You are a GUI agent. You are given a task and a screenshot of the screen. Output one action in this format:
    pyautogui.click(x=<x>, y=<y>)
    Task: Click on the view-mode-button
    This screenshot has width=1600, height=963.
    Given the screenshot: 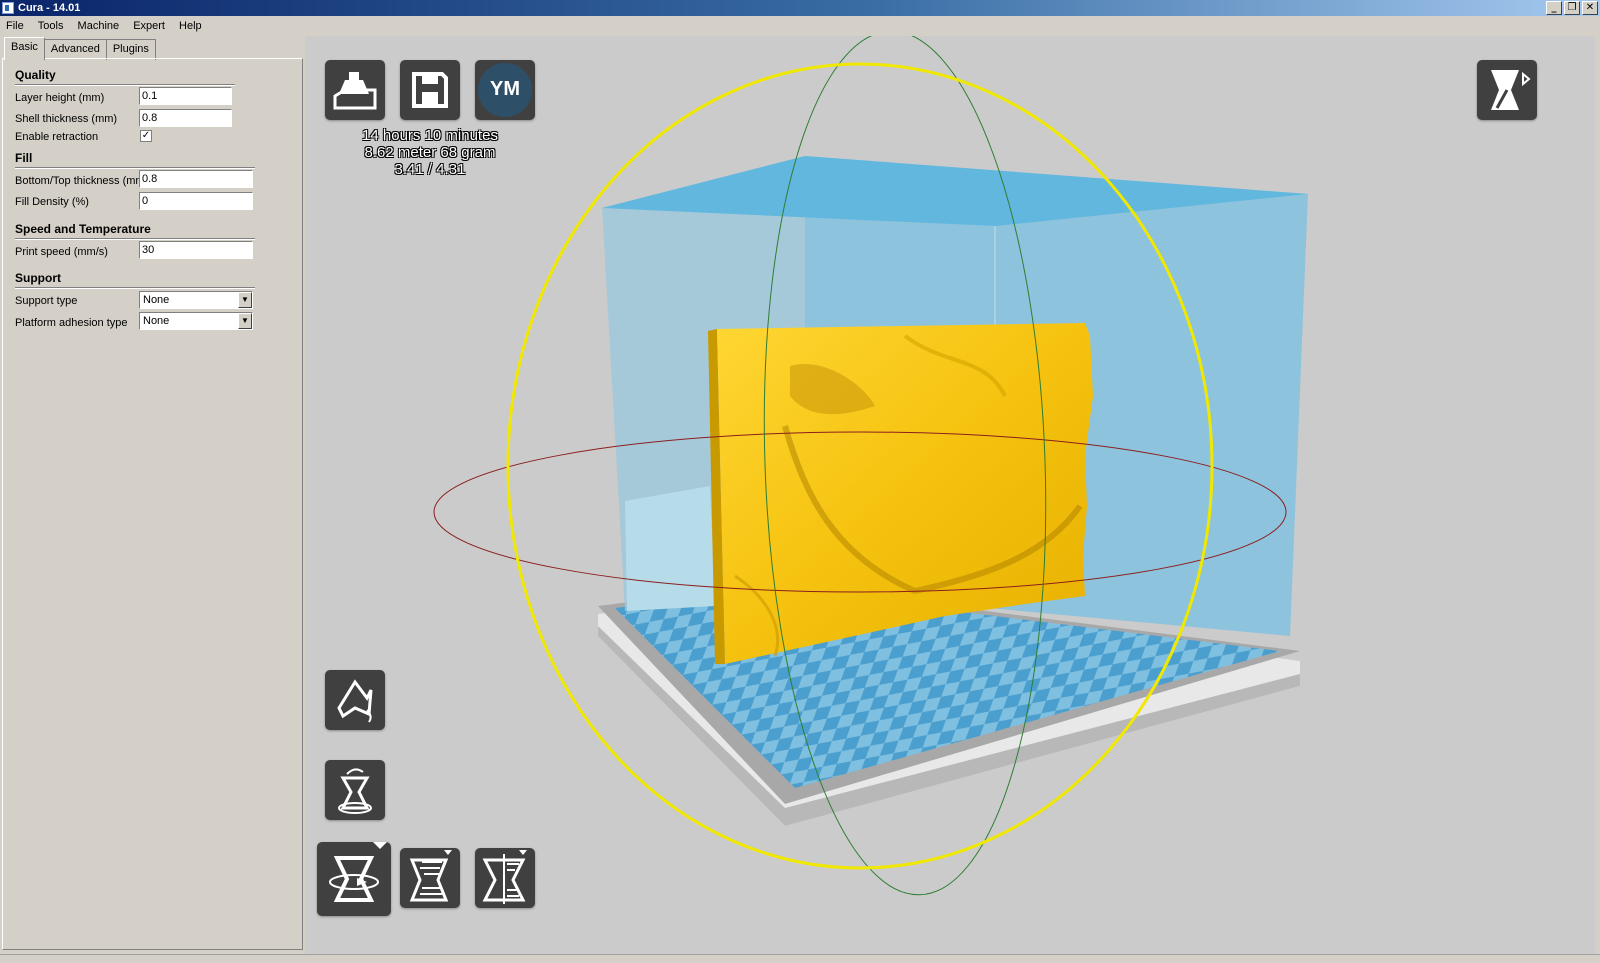 What is the action you would take?
    pyautogui.click(x=1507, y=90)
    